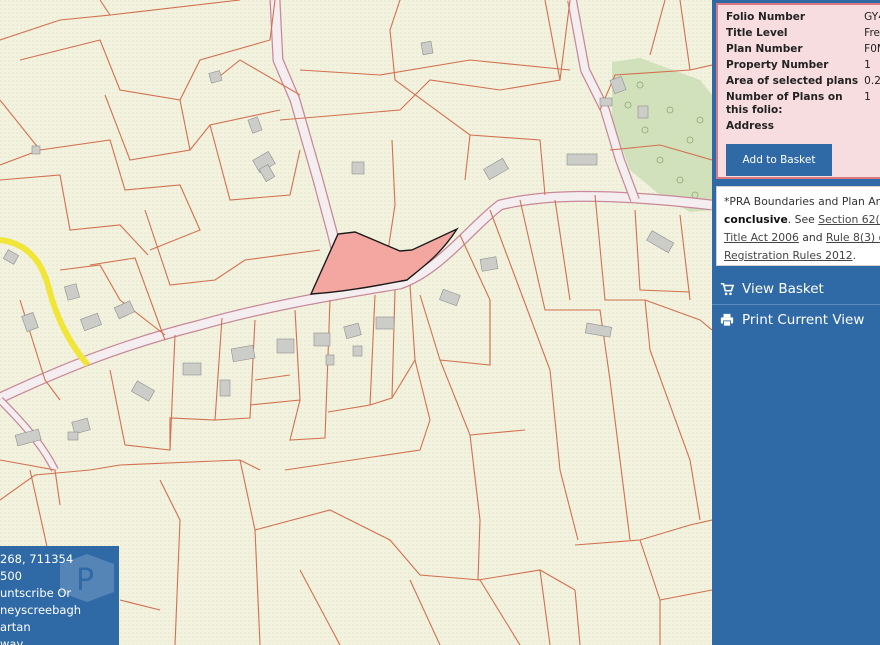 This screenshot has height=645, width=880. What do you see at coordinates (41, 610) in the screenshot?
I see `townland-line-2: neyscreebagh` at bounding box center [41, 610].